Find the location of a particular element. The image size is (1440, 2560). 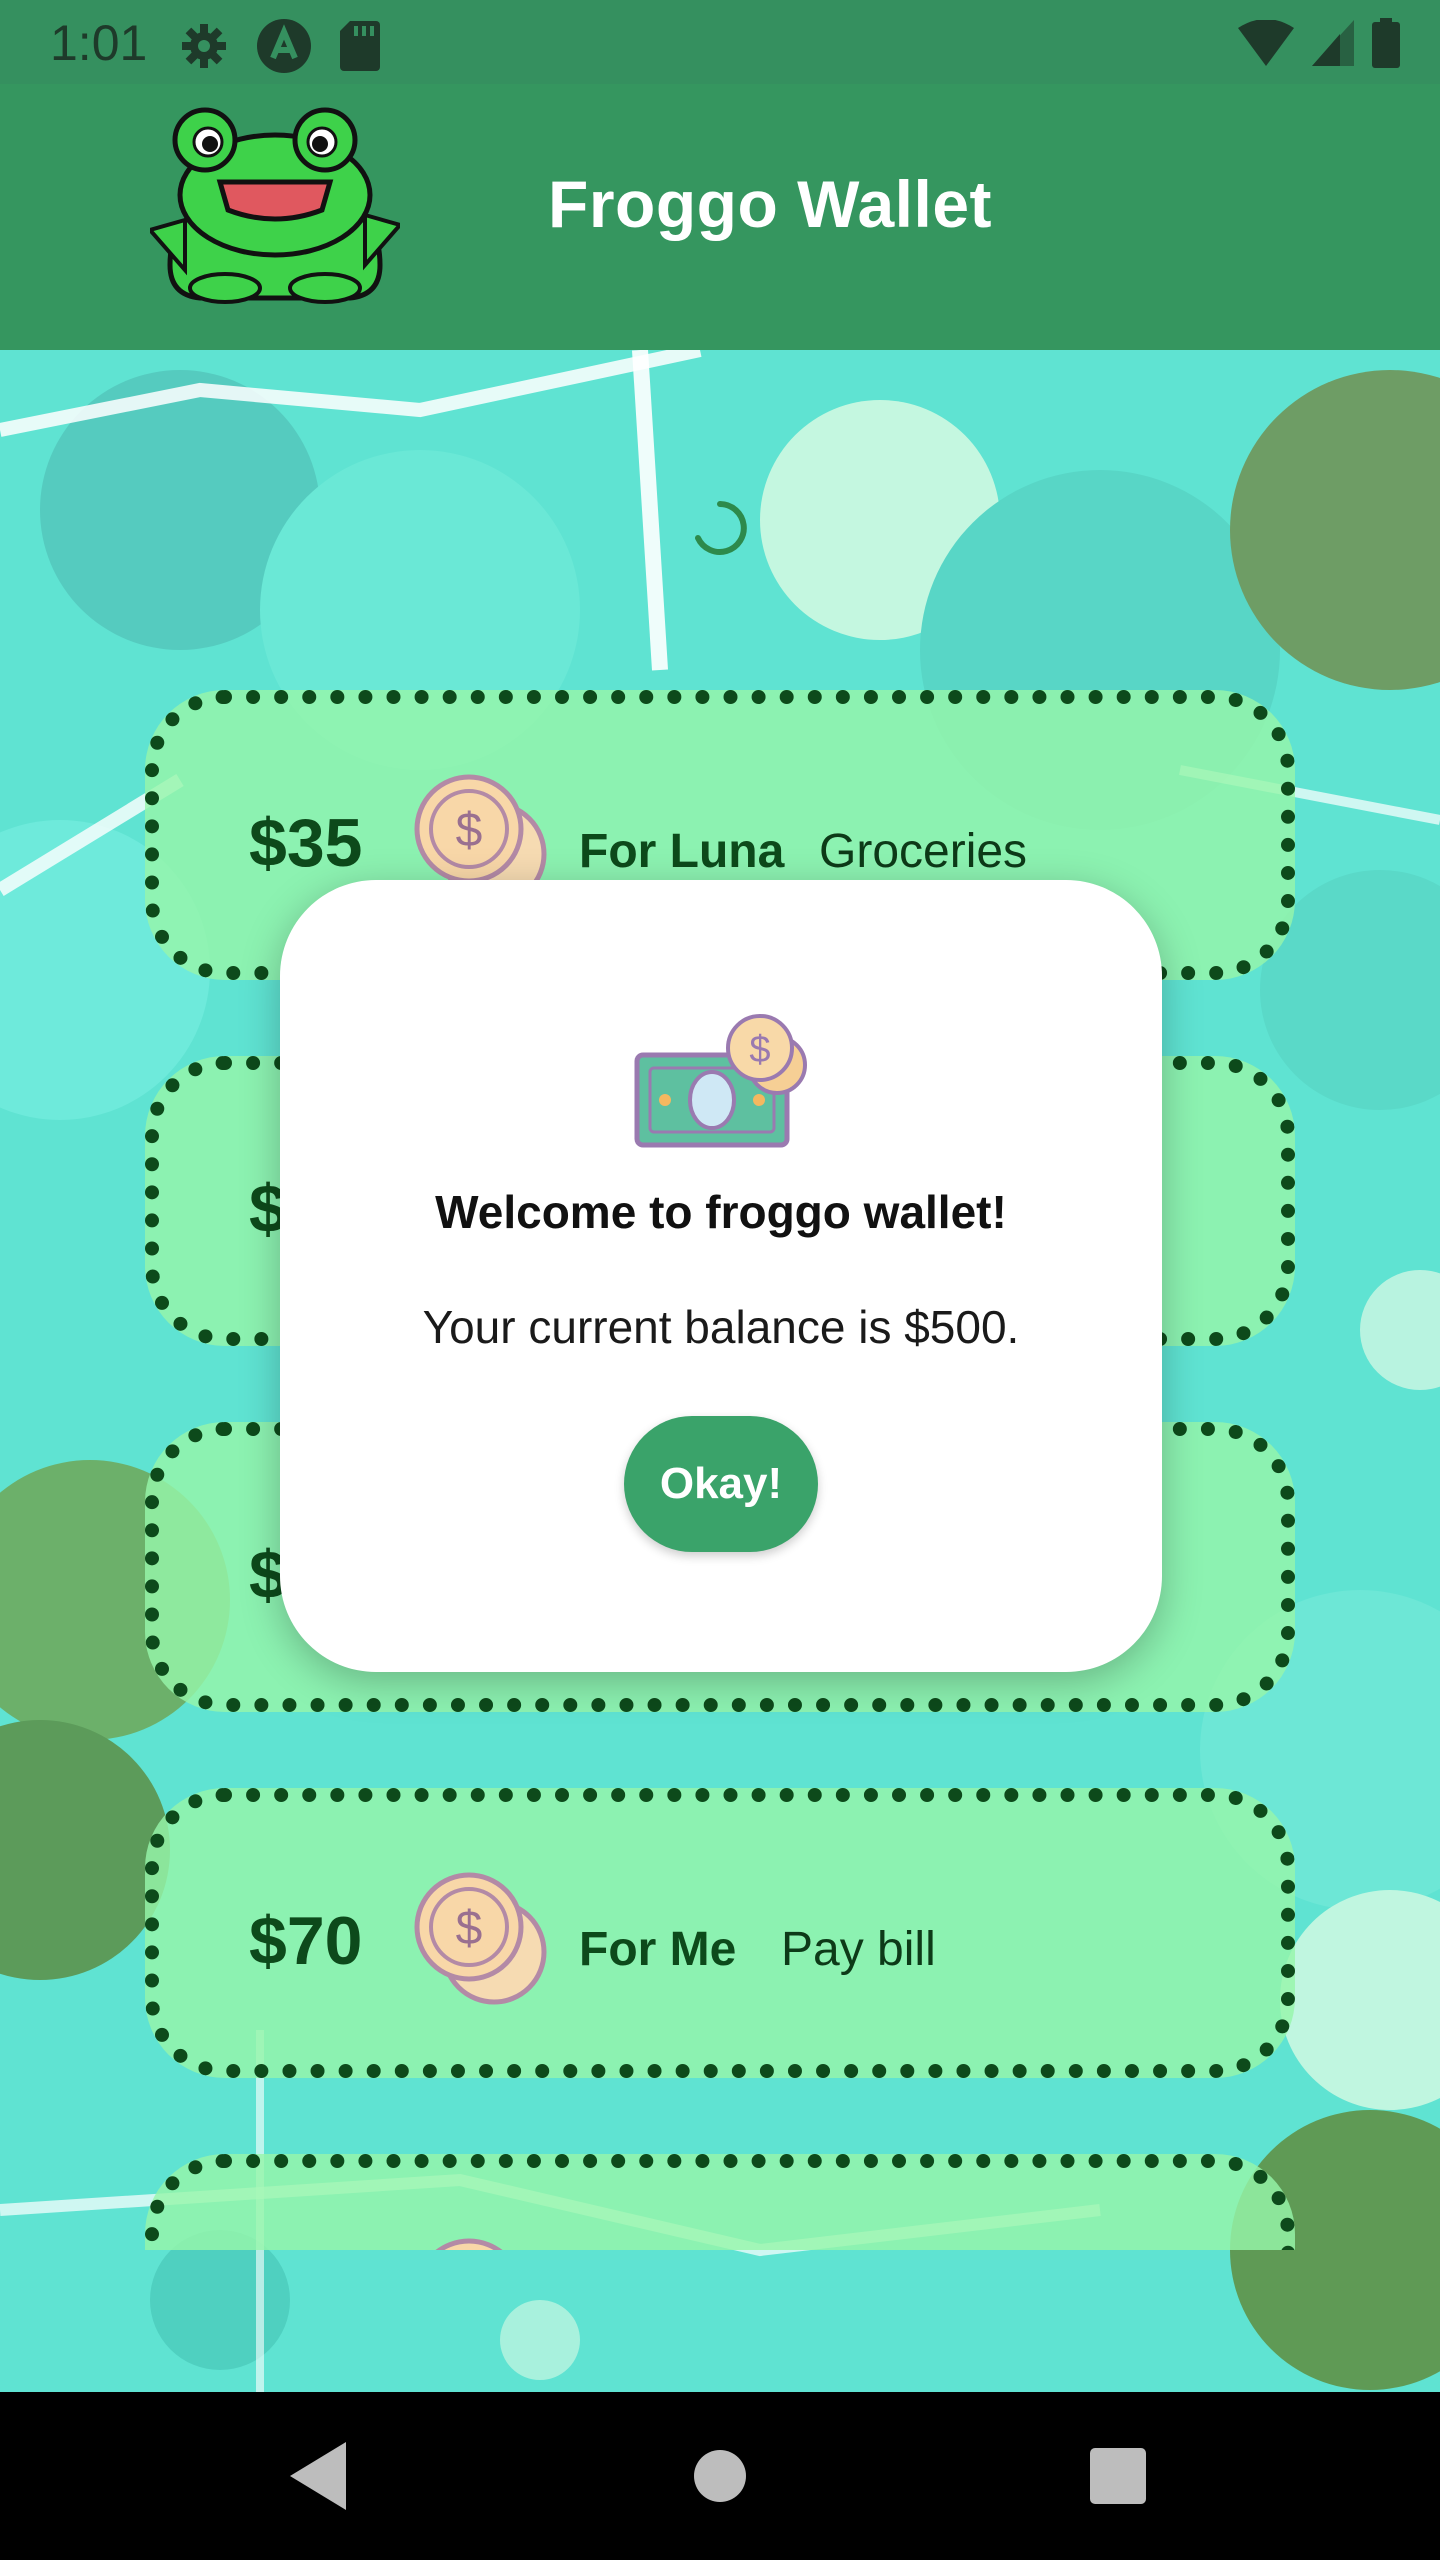

status-icons-left is located at coordinates (280, 46).